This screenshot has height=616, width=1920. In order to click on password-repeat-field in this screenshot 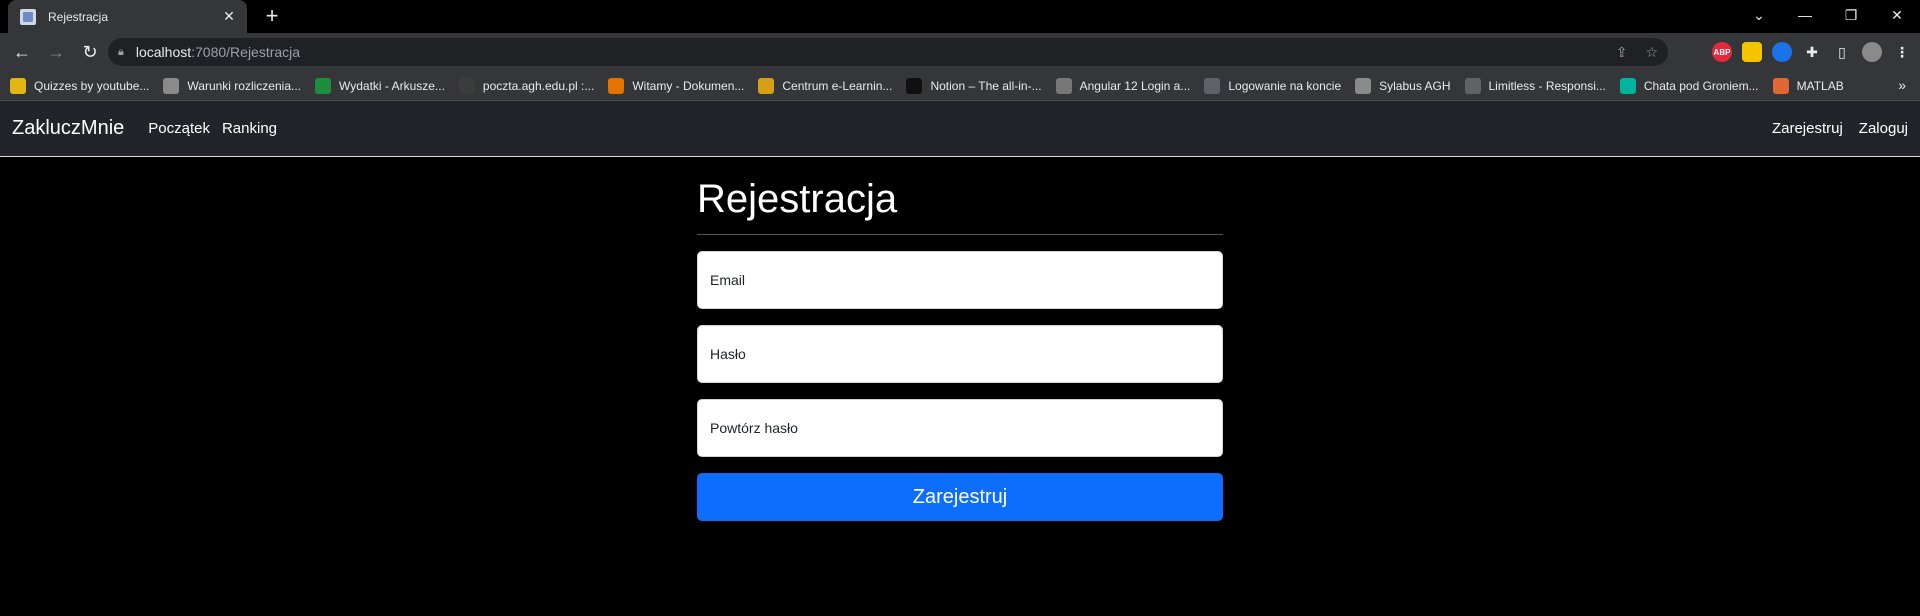, I will do `click(960, 428)`.